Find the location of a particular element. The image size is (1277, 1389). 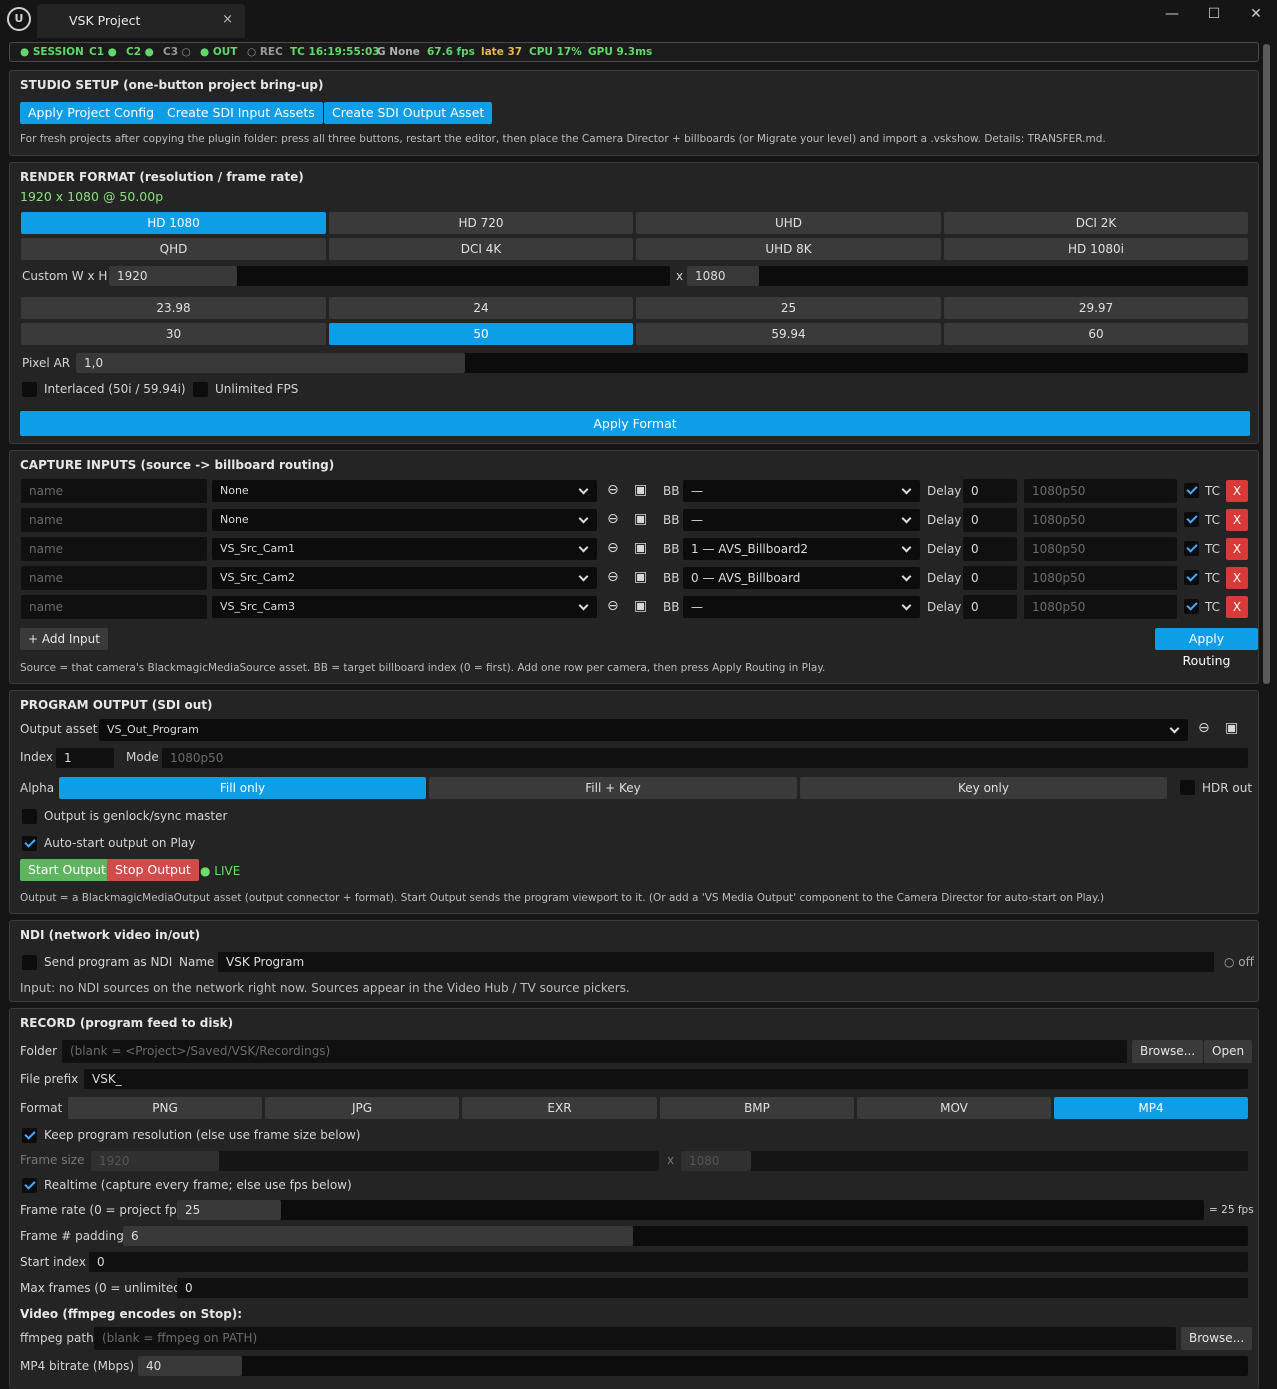

format-bmp: BMP is located at coordinates (757, 1108).